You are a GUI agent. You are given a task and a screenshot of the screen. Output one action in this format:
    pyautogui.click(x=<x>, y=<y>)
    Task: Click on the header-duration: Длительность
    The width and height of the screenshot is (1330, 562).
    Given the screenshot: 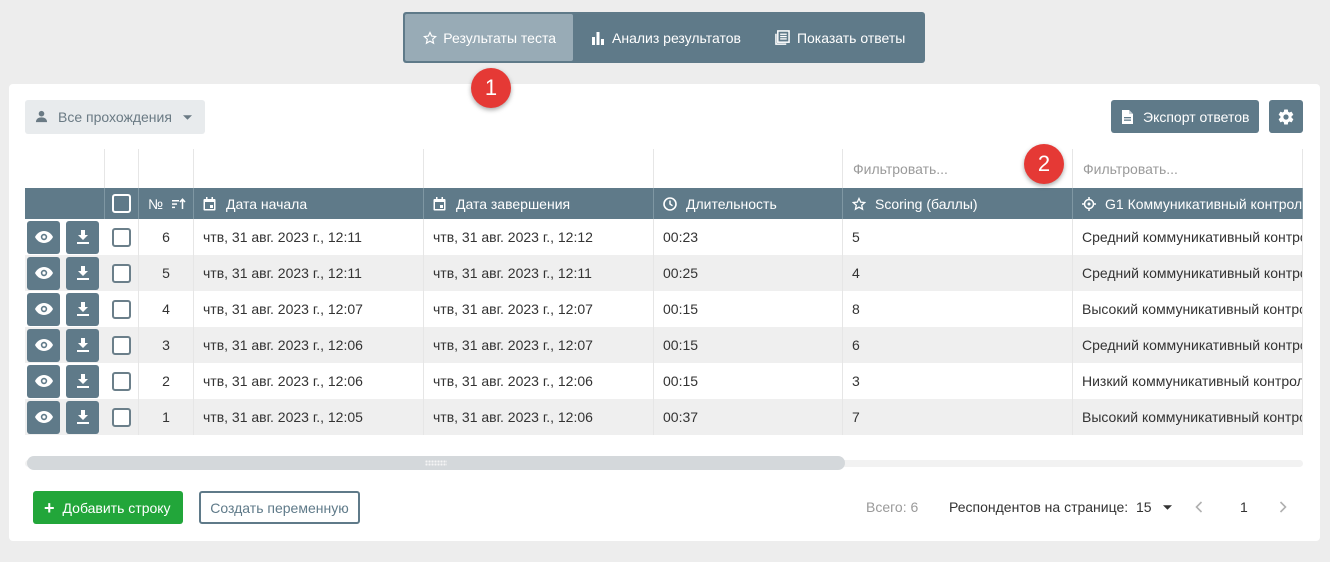 What is the action you would take?
    pyautogui.click(x=748, y=203)
    